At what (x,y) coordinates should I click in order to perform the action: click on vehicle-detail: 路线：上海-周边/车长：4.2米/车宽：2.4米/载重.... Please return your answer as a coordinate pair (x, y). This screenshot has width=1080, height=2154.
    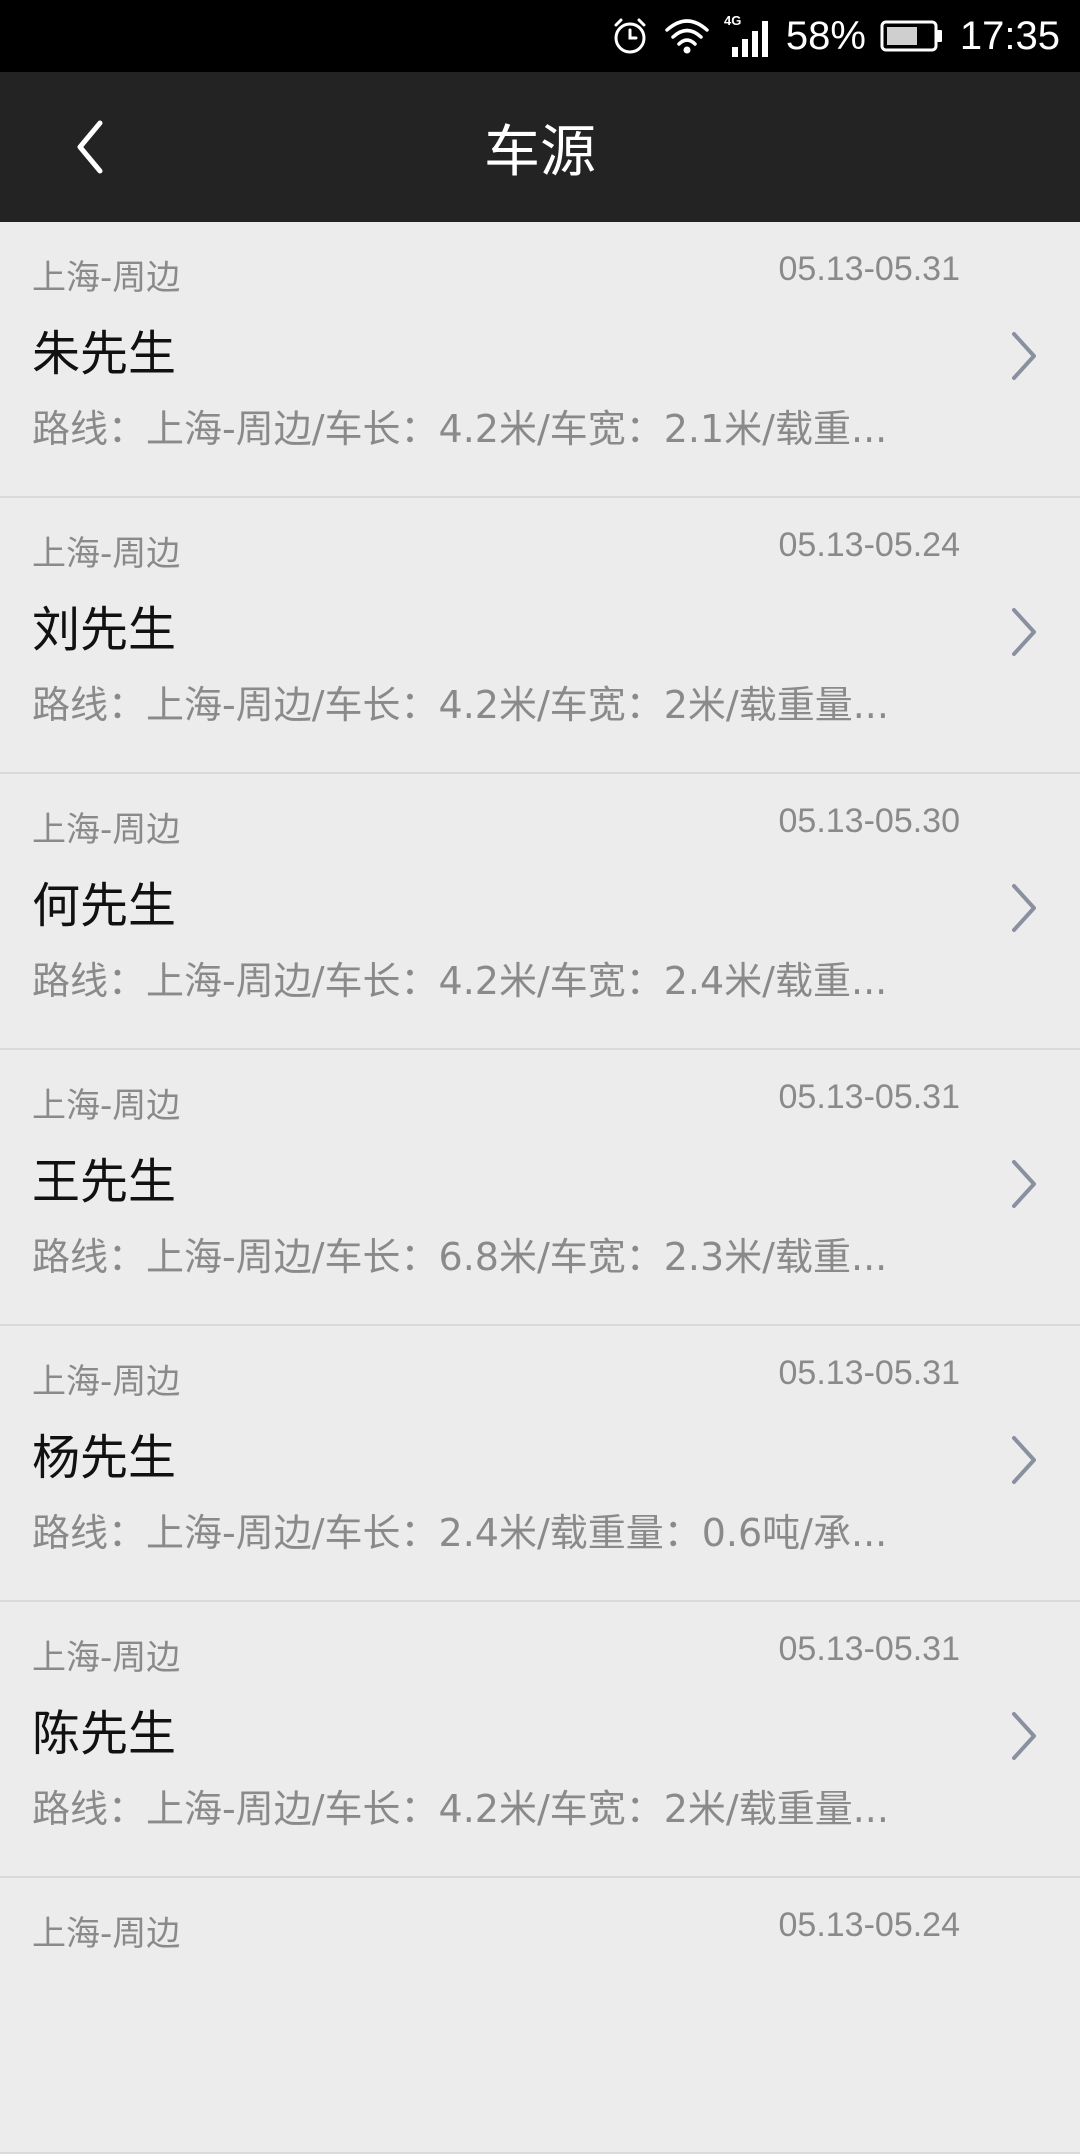
    Looking at the image, I should click on (460, 981).